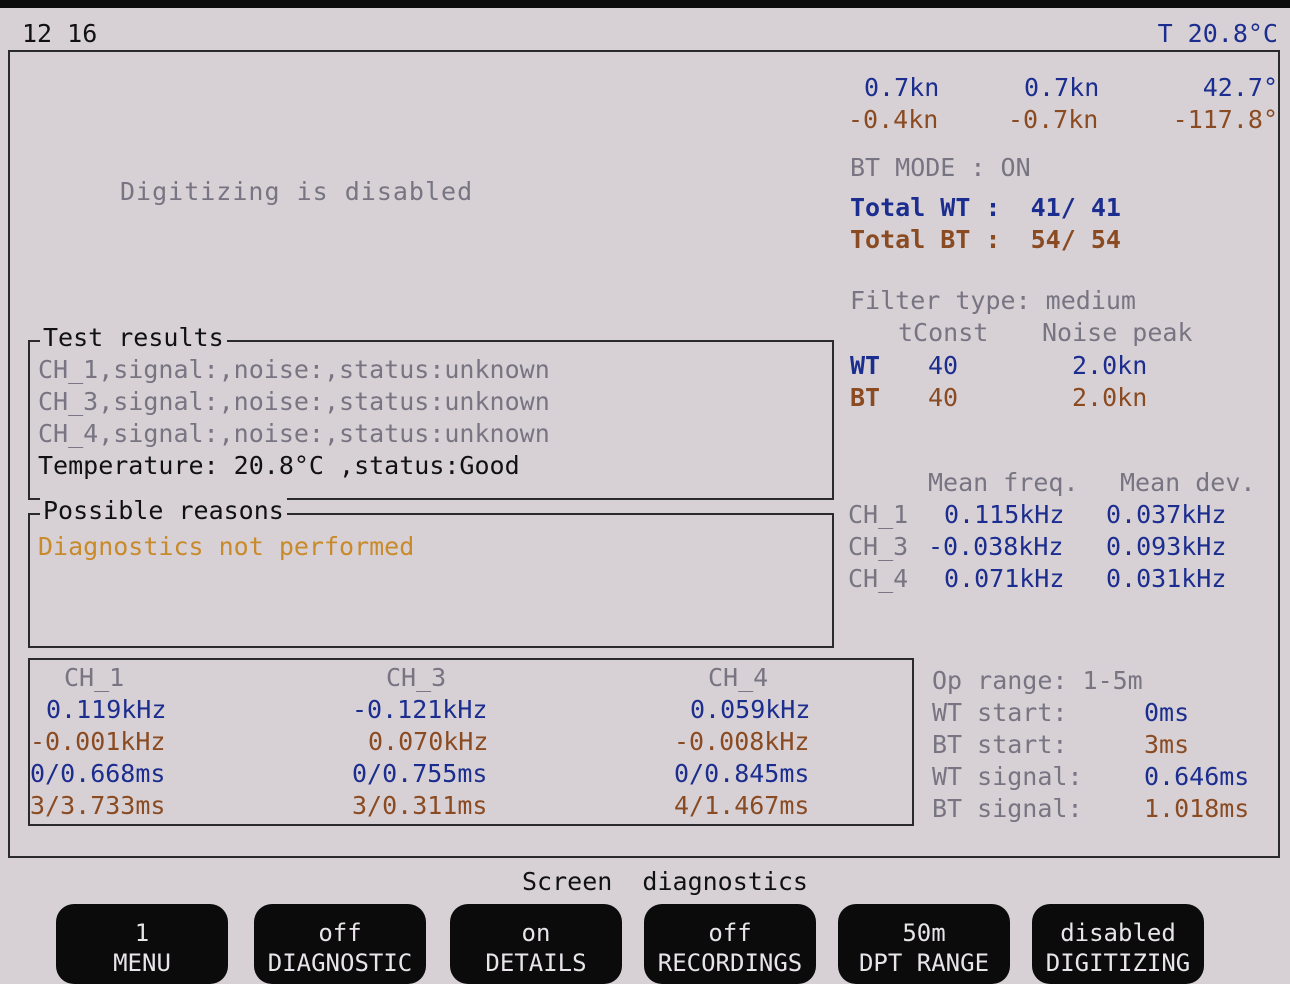 The height and width of the screenshot is (984, 1290). Describe the element at coordinates (106, 709) in the screenshot. I see `channel-ch1-v1: 0.119kHz` at that location.